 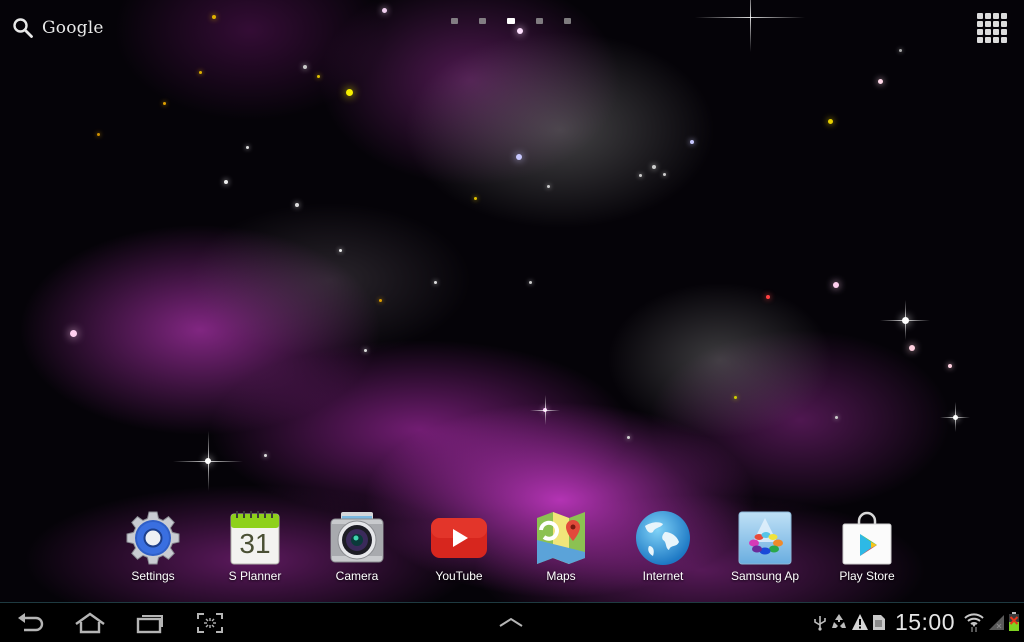 I want to click on maps-icon, so click(x=561, y=538).